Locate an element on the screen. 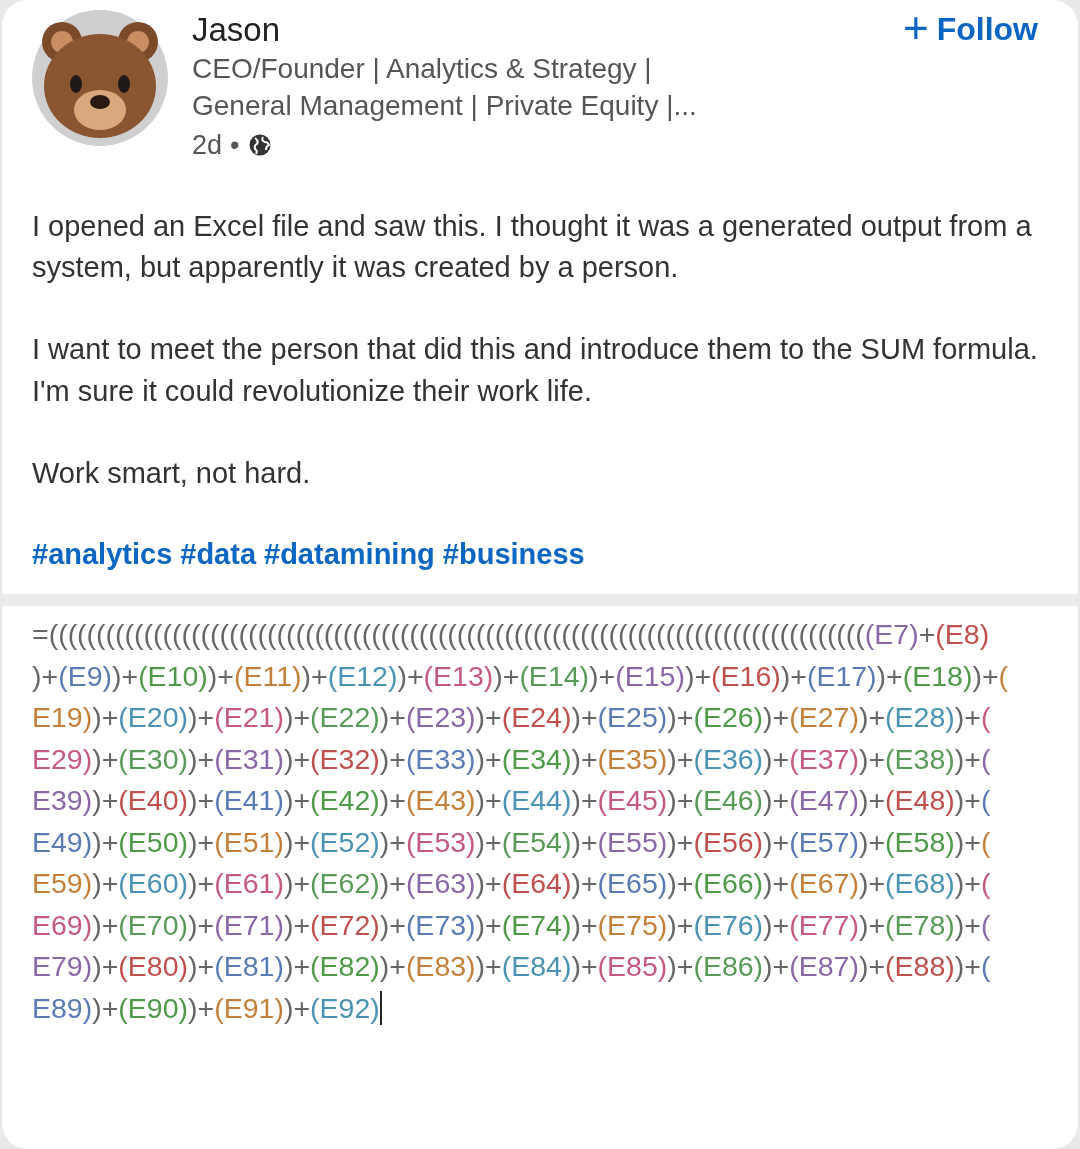 The image size is (1080, 1149). bear-avatar is located at coordinates (100, 78).